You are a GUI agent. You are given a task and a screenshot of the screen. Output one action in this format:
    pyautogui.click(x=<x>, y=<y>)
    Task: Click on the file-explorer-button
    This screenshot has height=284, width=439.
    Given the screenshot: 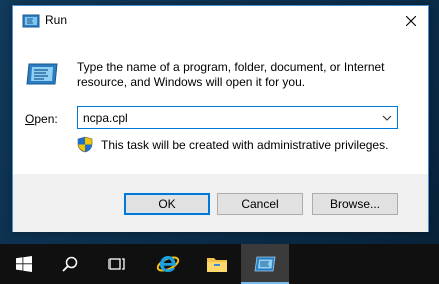 What is the action you would take?
    pyautogui.click(x=217, y=264)
    